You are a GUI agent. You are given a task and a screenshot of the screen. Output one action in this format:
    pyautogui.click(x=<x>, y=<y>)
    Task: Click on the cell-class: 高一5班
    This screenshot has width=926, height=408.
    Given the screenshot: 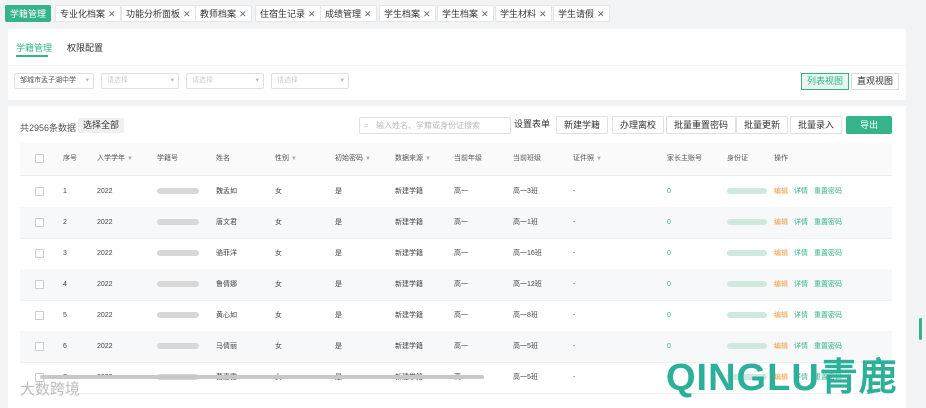 What is the action you would take?
    pyautogui.click(x=525, y=377)
    